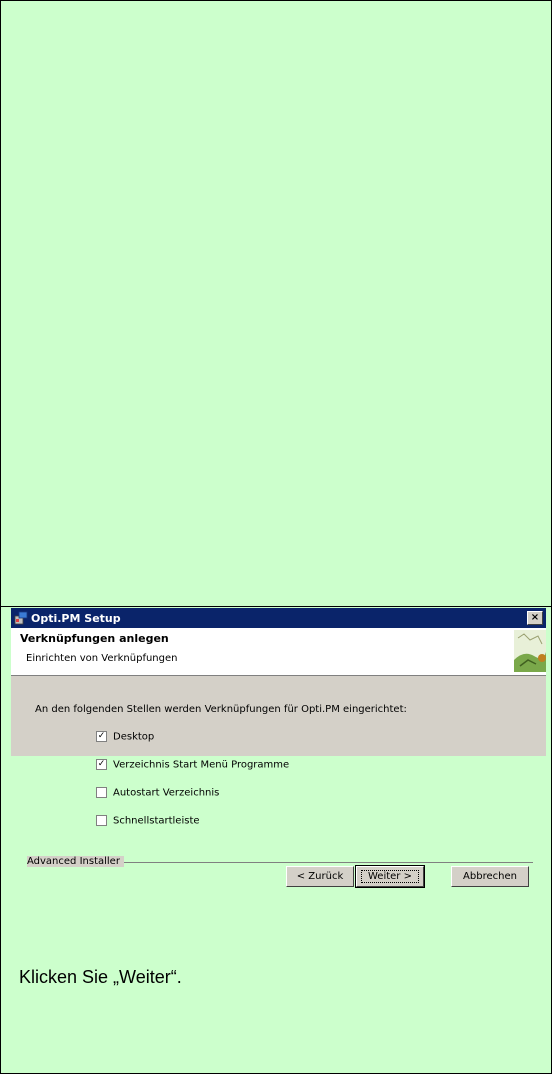  I want to click on installer-brand: Advanced Installer, so click(75, 861).